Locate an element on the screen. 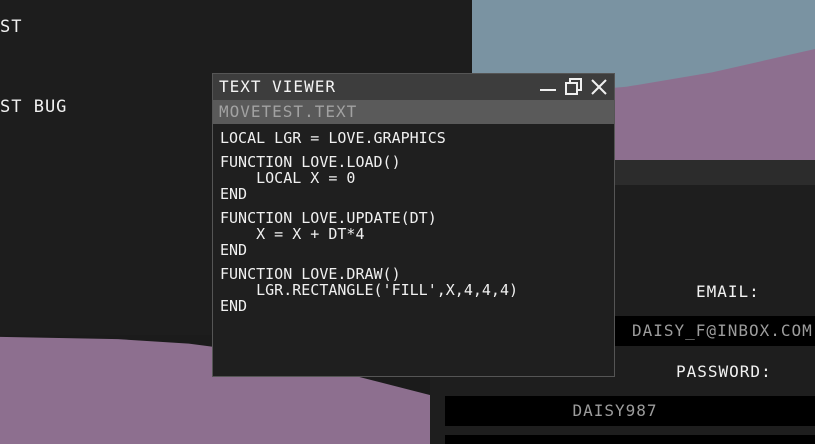  window-titlebar: TEXT VIEWER is located at coordinates (413, 87).